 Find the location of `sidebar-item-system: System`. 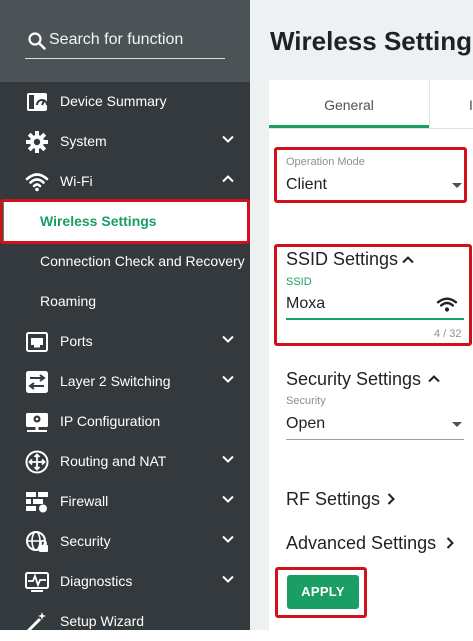

sidebar-item-system: System is located at coordinates (125, 141).